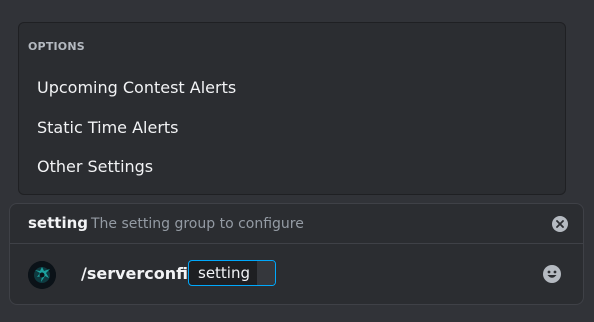 This screenshot has height=322, width=594. I want to click on command-name: /serverconfig, so click(140, 273).